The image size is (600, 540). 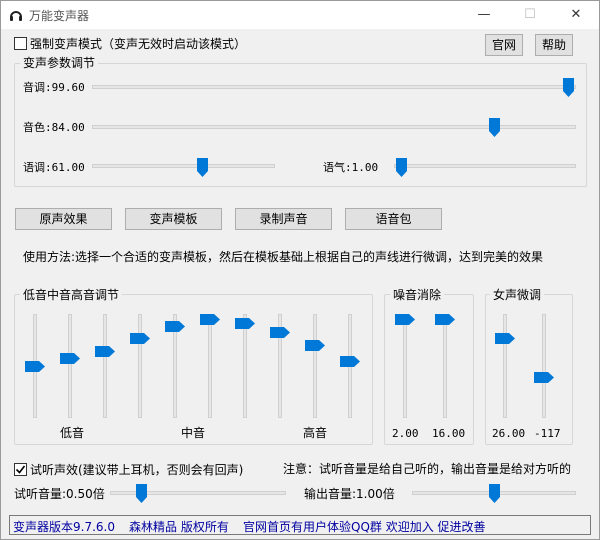 What do you see at coordinates (280, 333) in the screenshot?
I see `eq-band-8-thumb` at bounding box center [280, 333].